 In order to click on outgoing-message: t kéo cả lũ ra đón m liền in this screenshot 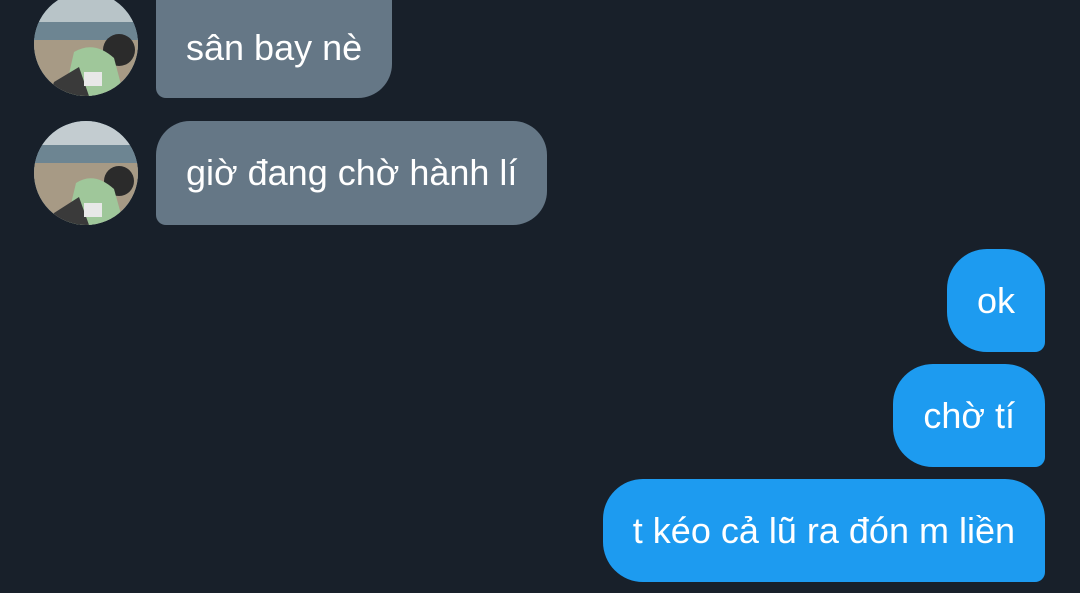, I will do `click(823, 530)`.